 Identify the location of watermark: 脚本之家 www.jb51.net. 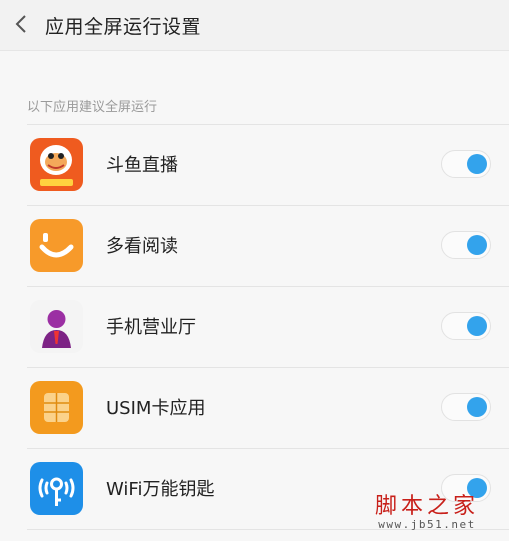
(427, 509).